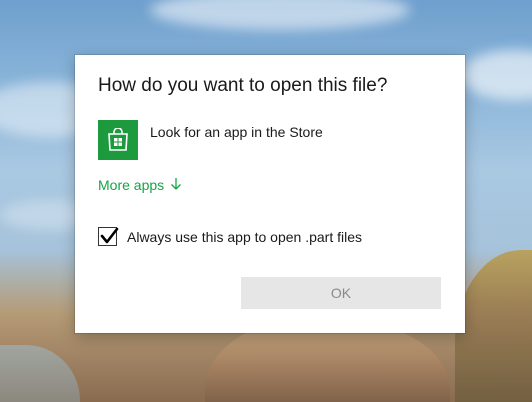 Image resolution: width=532 pixels, height=402 pixels. I want to click on arrow-down-icon, so click(176, 185).